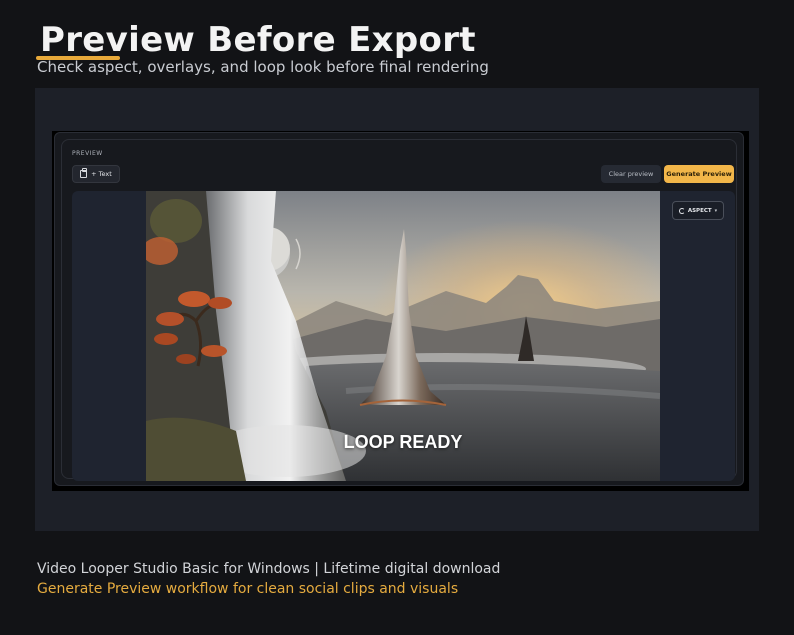 The width and height of the screenshot is (794, 635). I want to click on clipboard-icon, so click(84, 173).